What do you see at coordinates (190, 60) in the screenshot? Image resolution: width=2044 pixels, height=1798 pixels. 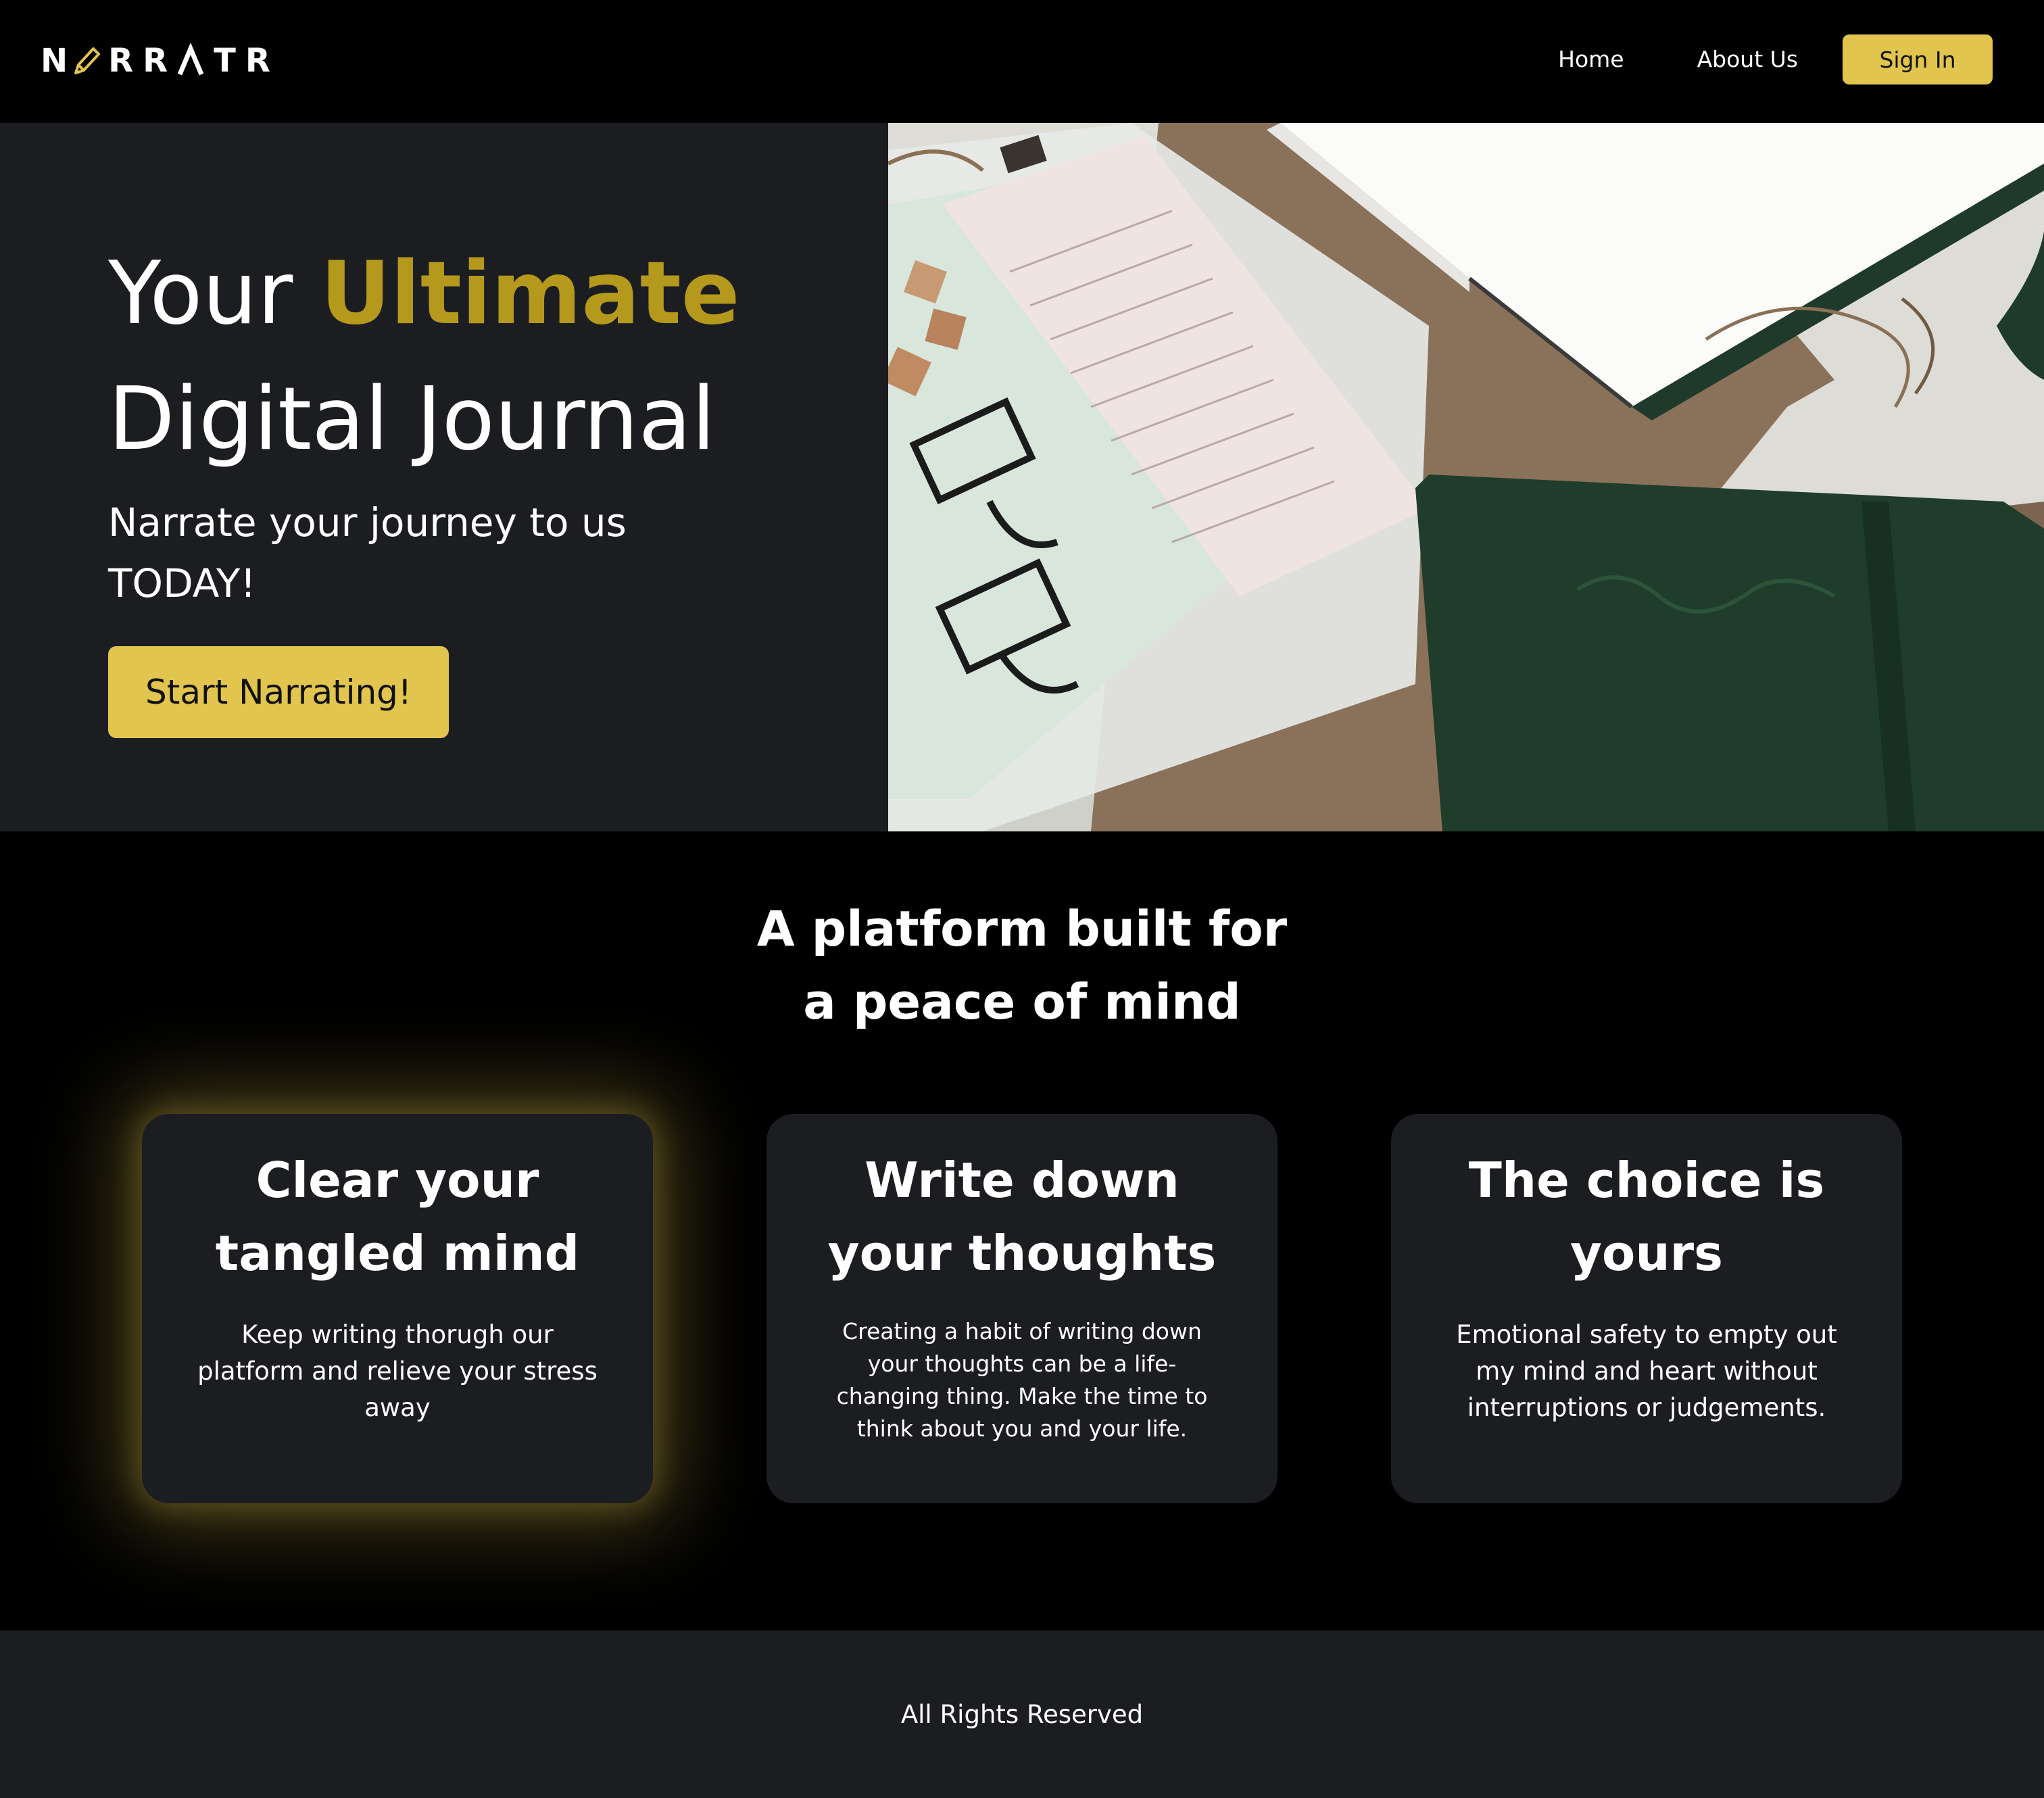 I see `logo-lambda-a` at bounding box center [190, 60].